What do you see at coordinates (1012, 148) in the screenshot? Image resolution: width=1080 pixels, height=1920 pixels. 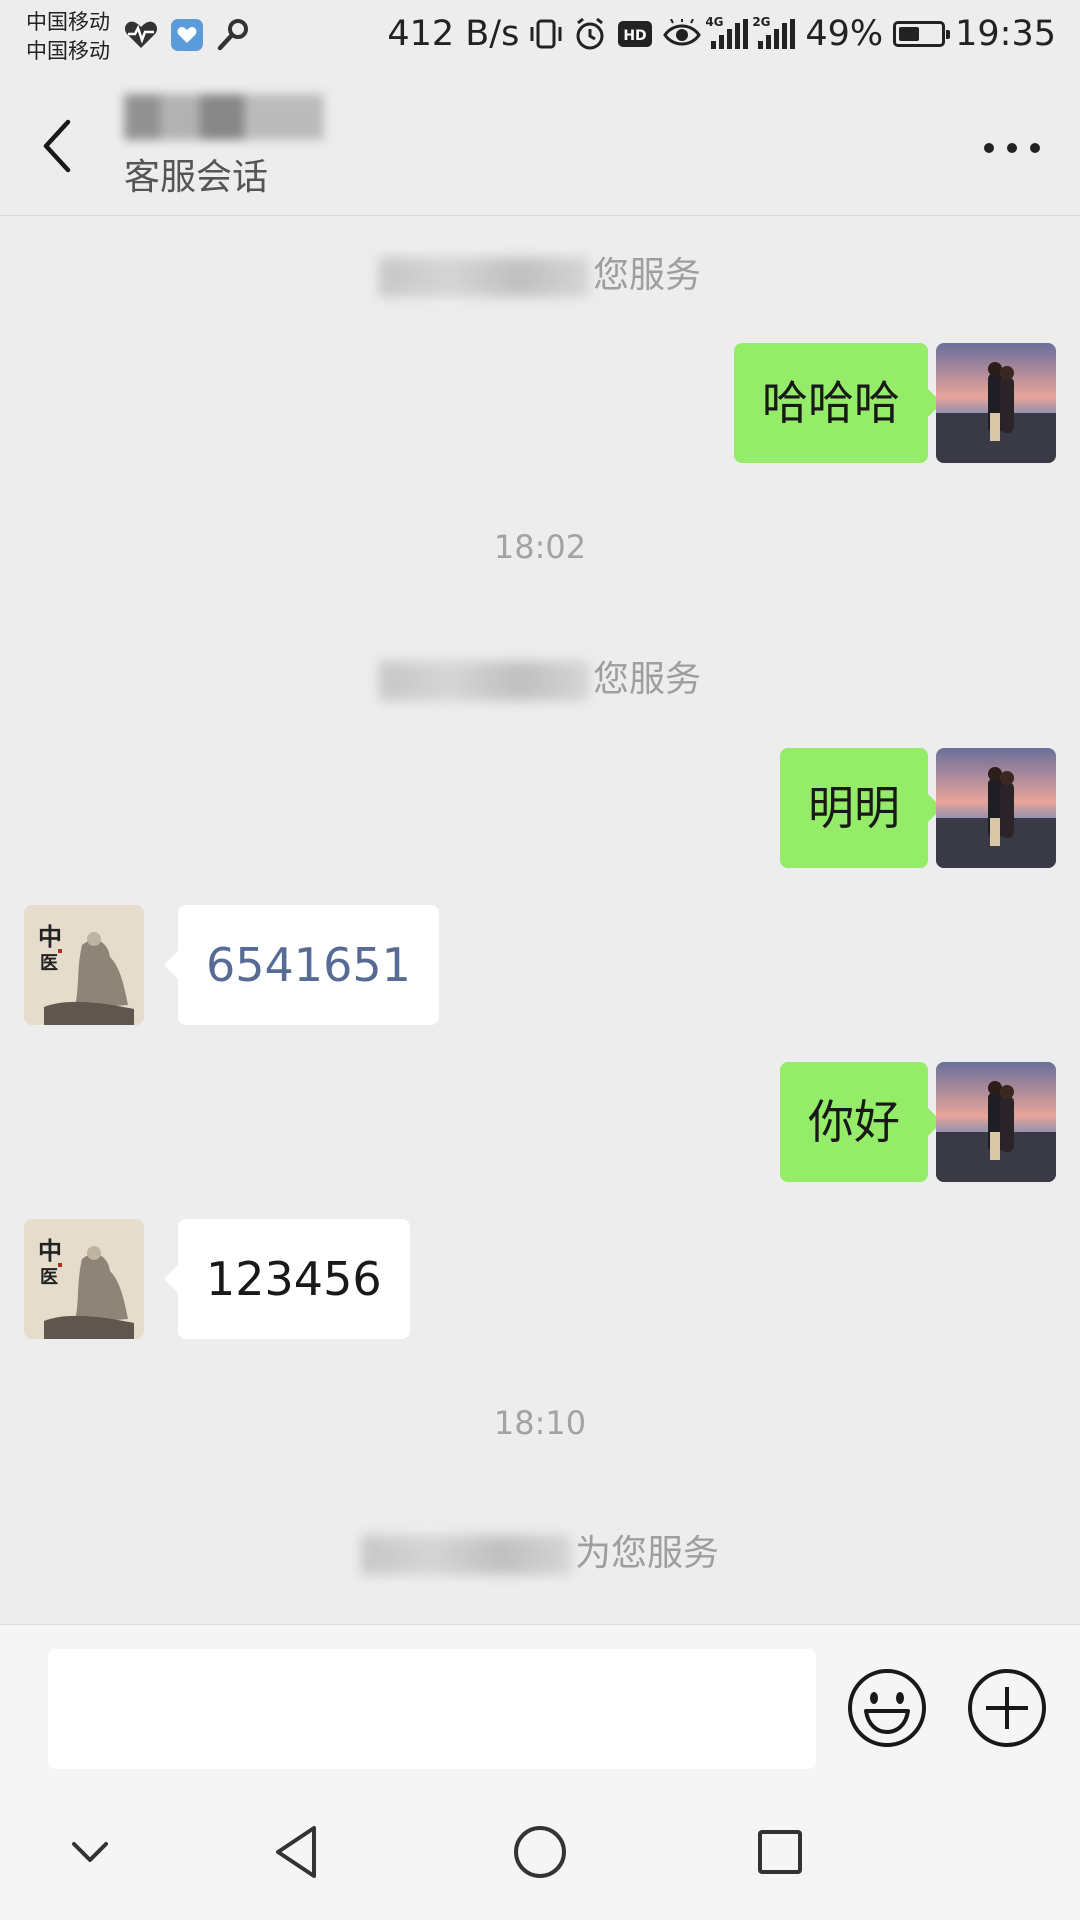 I see `more-button` at bounding box center [1012, 148].